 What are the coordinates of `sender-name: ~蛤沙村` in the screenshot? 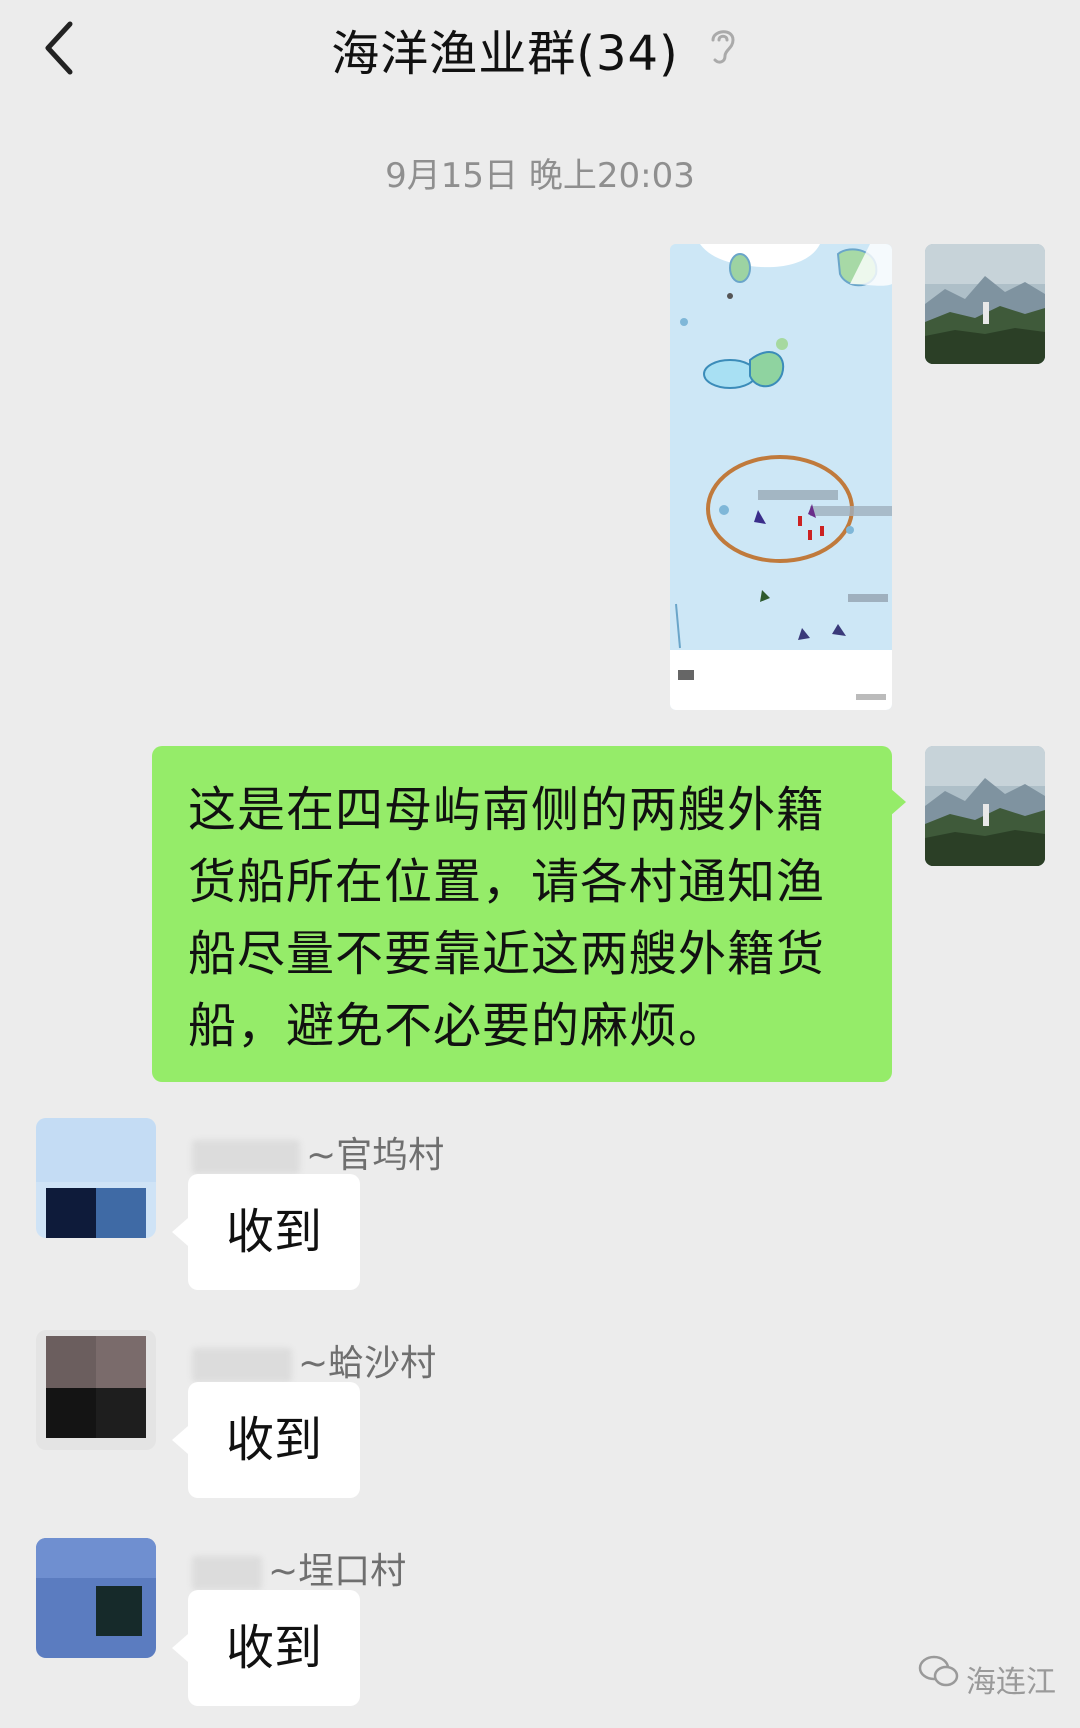 It's located at (314, 1360).